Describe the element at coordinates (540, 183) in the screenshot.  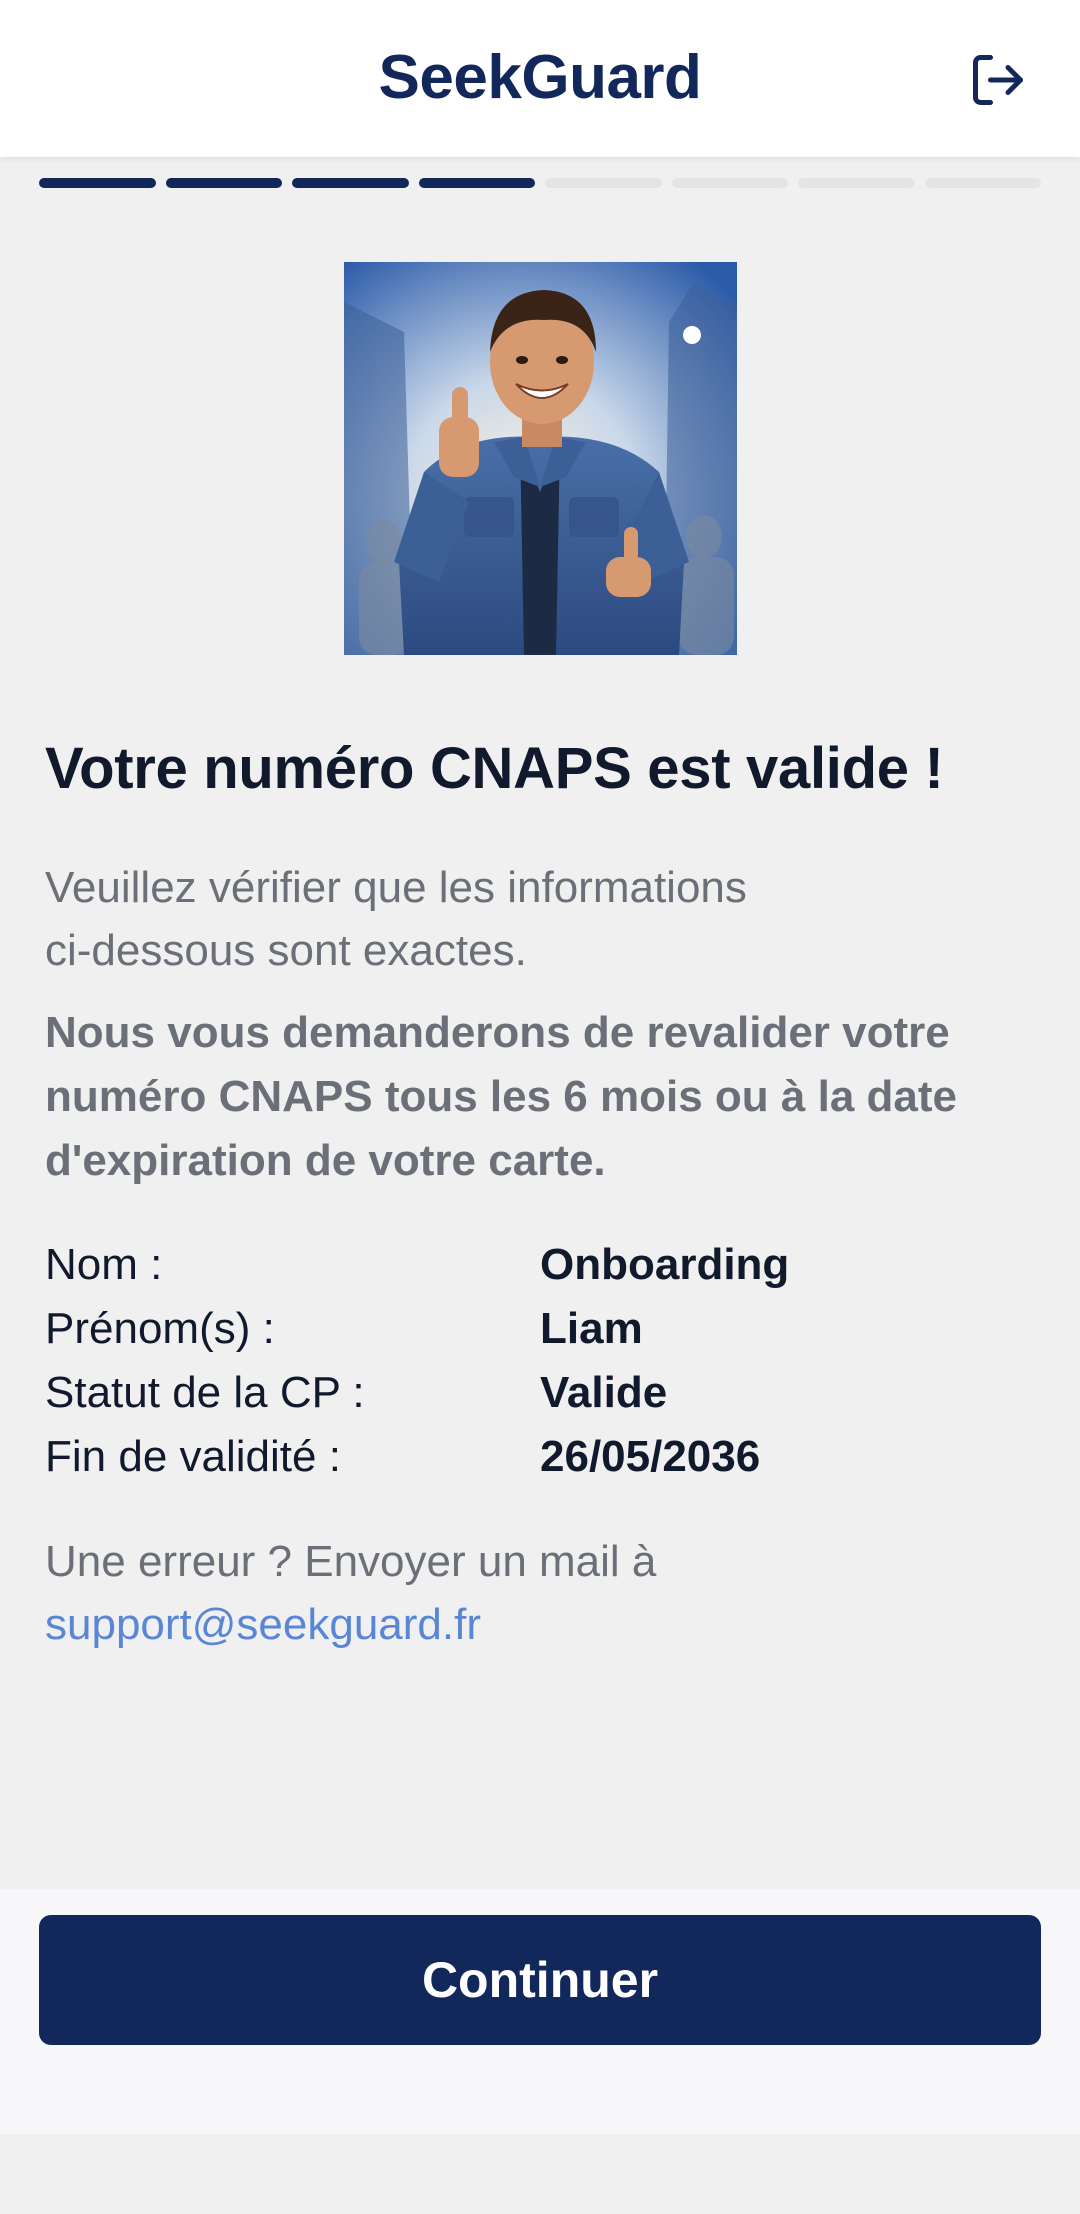
I see `onboarding-progress` at that location.